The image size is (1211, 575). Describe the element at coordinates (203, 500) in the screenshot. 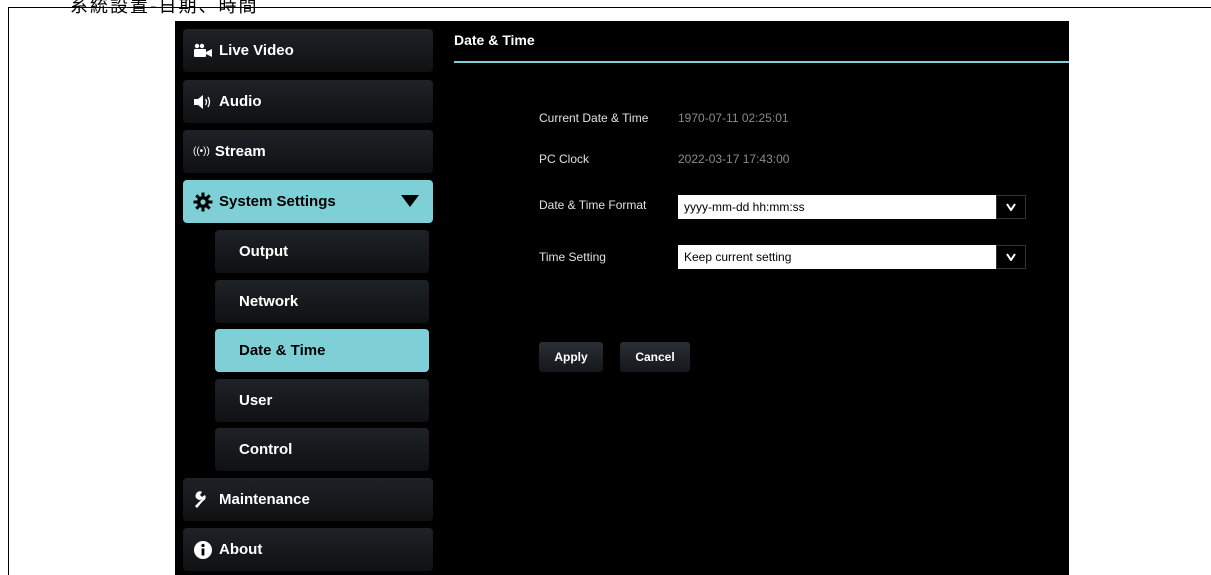

I see `wrench-icon` at that location.